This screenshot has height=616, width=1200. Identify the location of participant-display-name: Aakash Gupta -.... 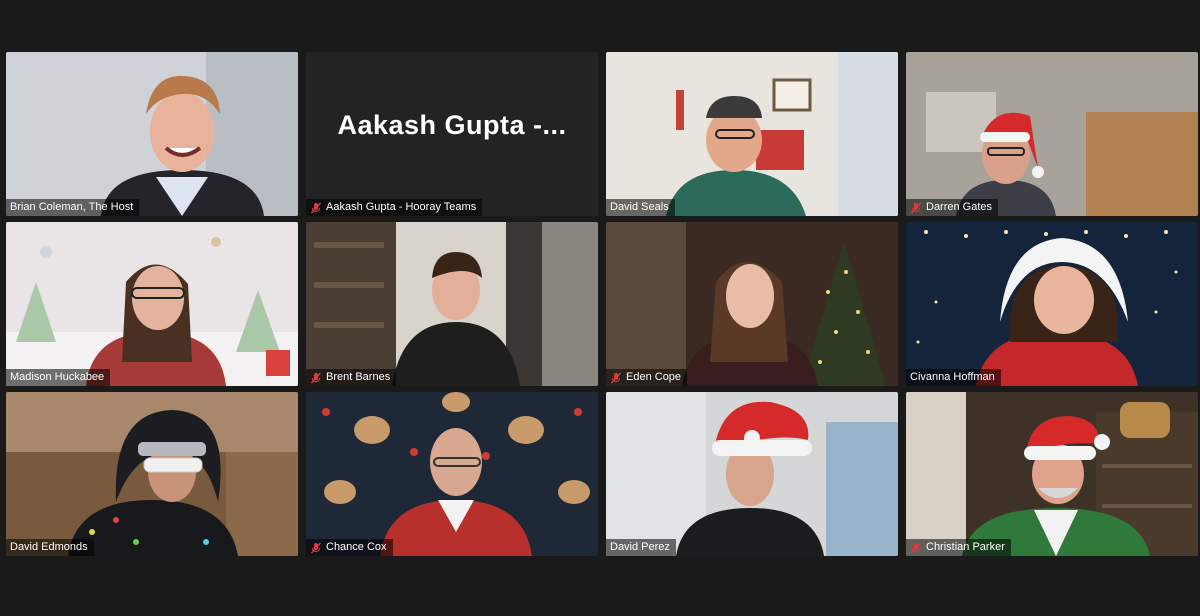
(452, 125).